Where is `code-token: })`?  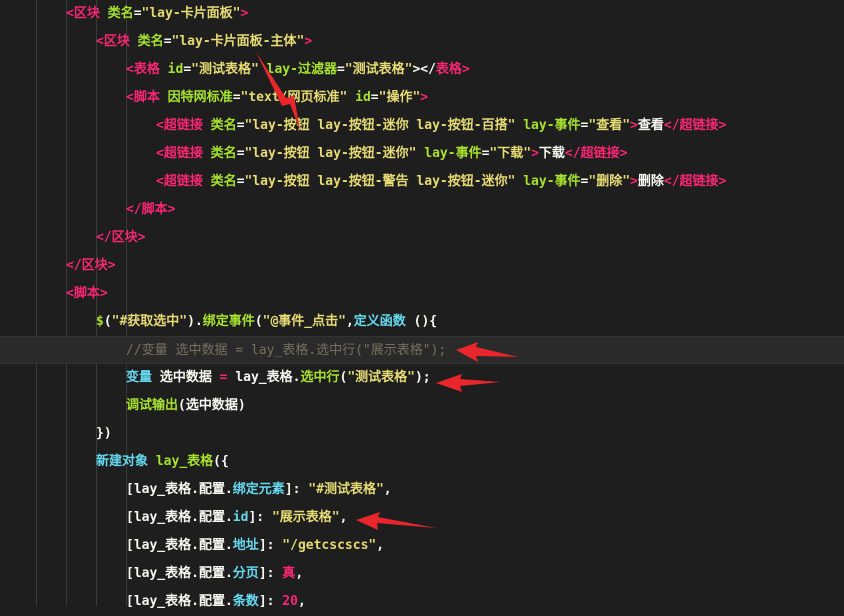
code-token: }) is located at coordinates (104, 433).